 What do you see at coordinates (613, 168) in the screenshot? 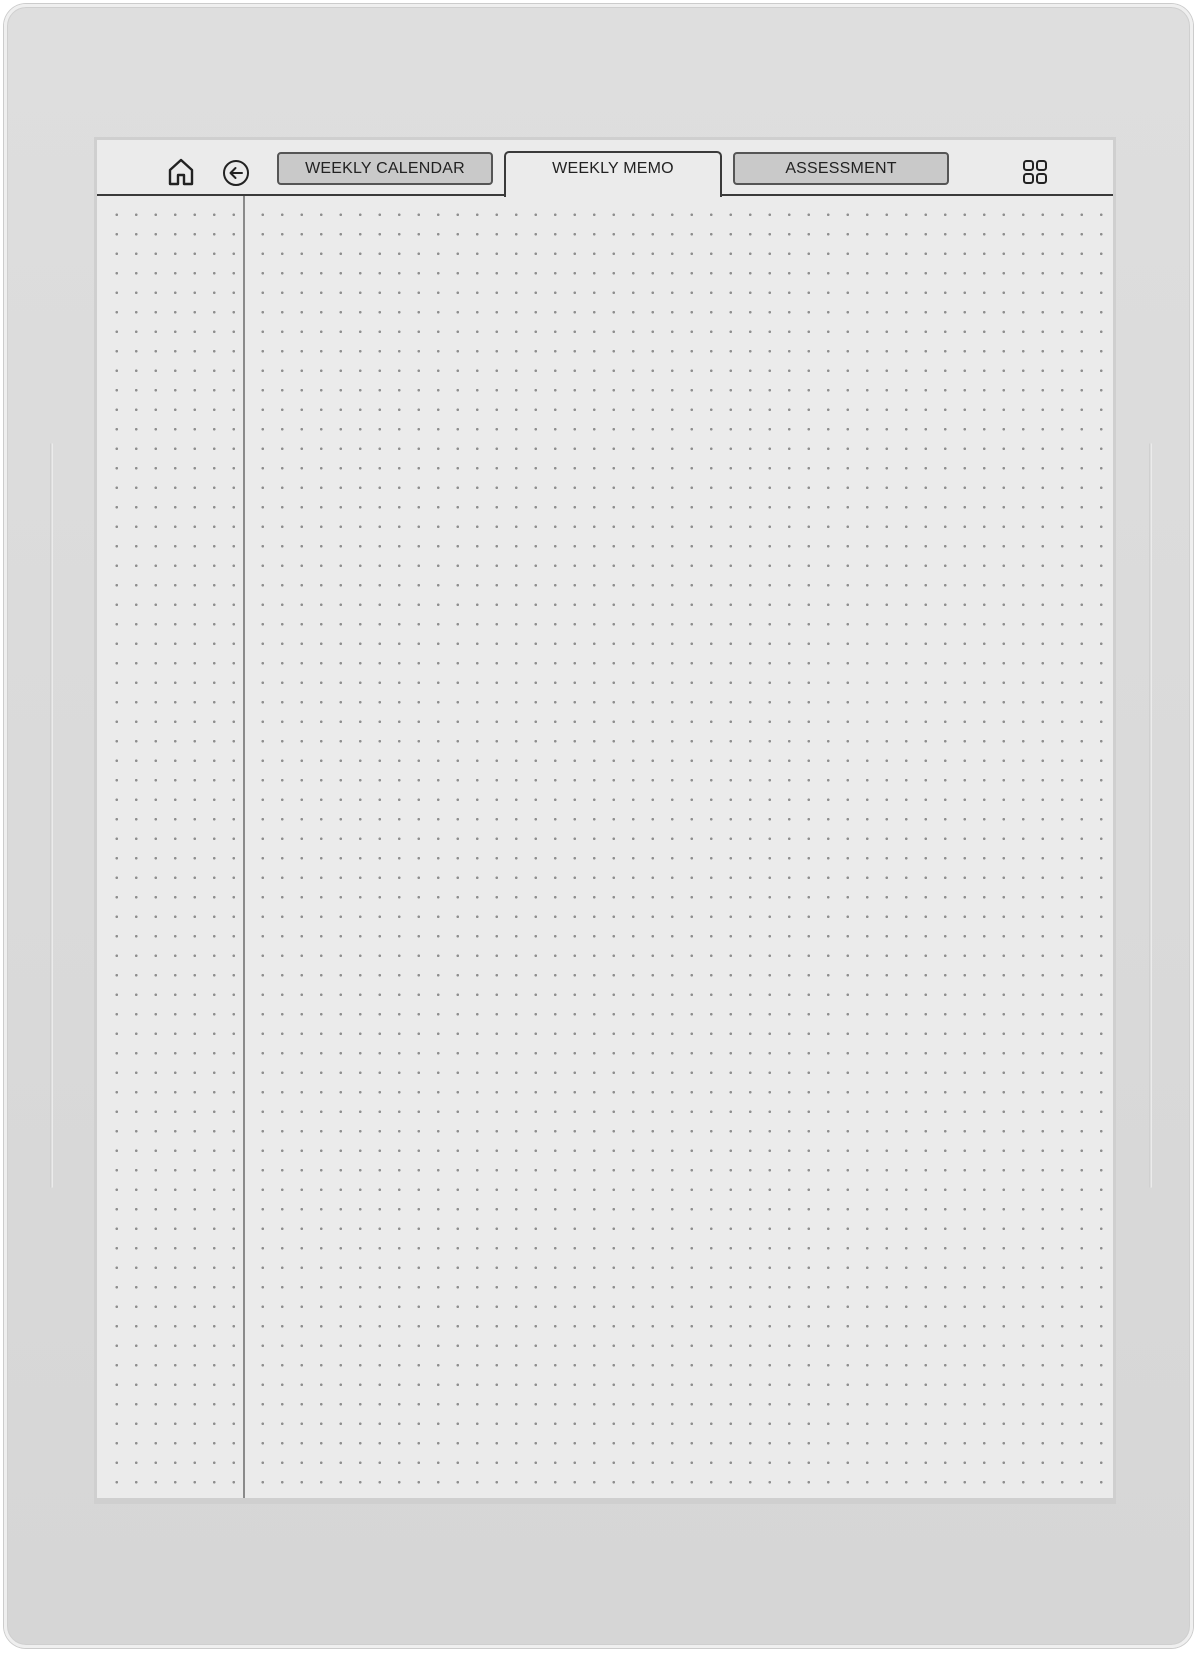
I see `tab-weekly-memo-label: WEEKLY MEMO` at bounding box center [613, 168].